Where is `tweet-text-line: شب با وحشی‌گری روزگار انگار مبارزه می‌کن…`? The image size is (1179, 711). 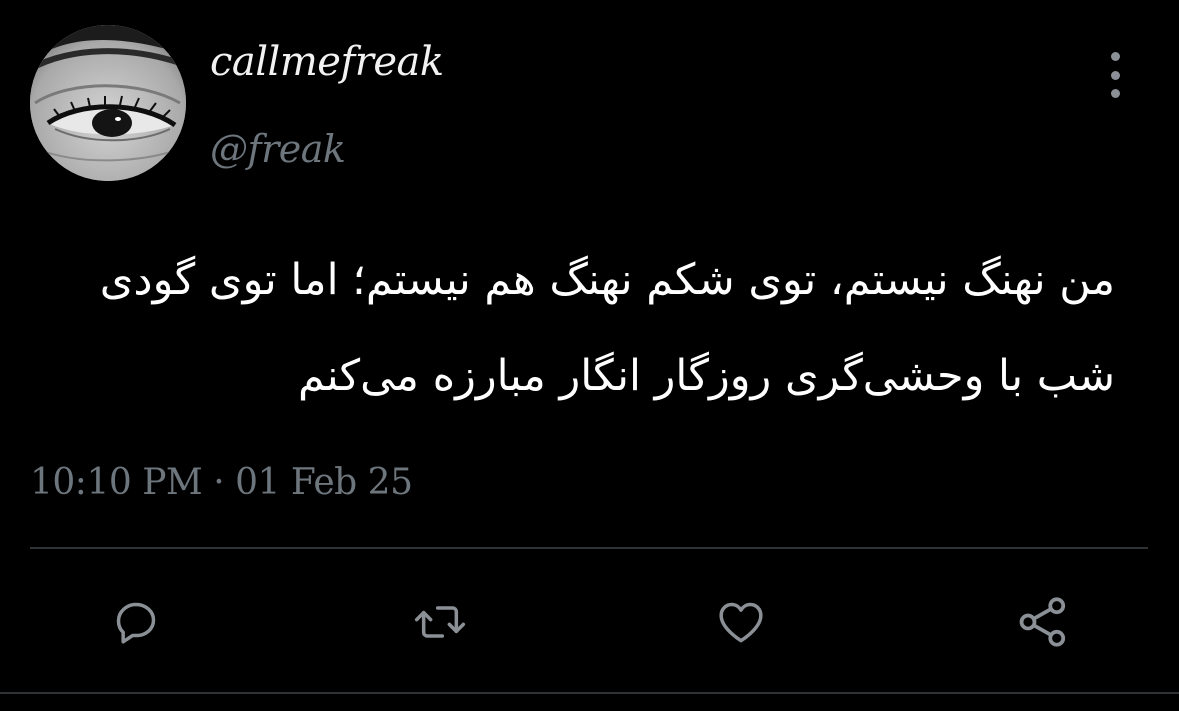 tweet-text-line: شب با وحشی‌گری روزگار انگار مبارزه می‌کن… is located at coordinates (706, 376).